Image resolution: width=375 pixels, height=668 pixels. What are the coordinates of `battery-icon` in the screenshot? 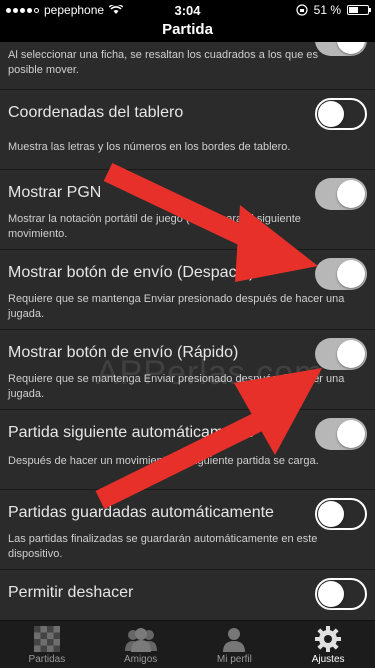 It's located at (359, 10).